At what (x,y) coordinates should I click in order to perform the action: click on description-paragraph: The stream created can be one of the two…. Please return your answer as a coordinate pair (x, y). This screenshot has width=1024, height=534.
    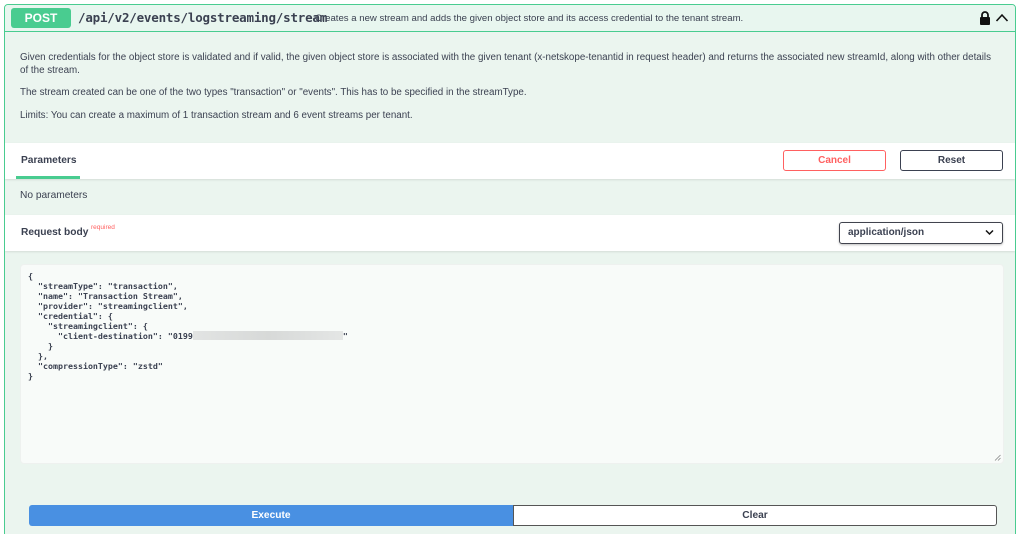
    Looking at the image, I should click on (273, 92).